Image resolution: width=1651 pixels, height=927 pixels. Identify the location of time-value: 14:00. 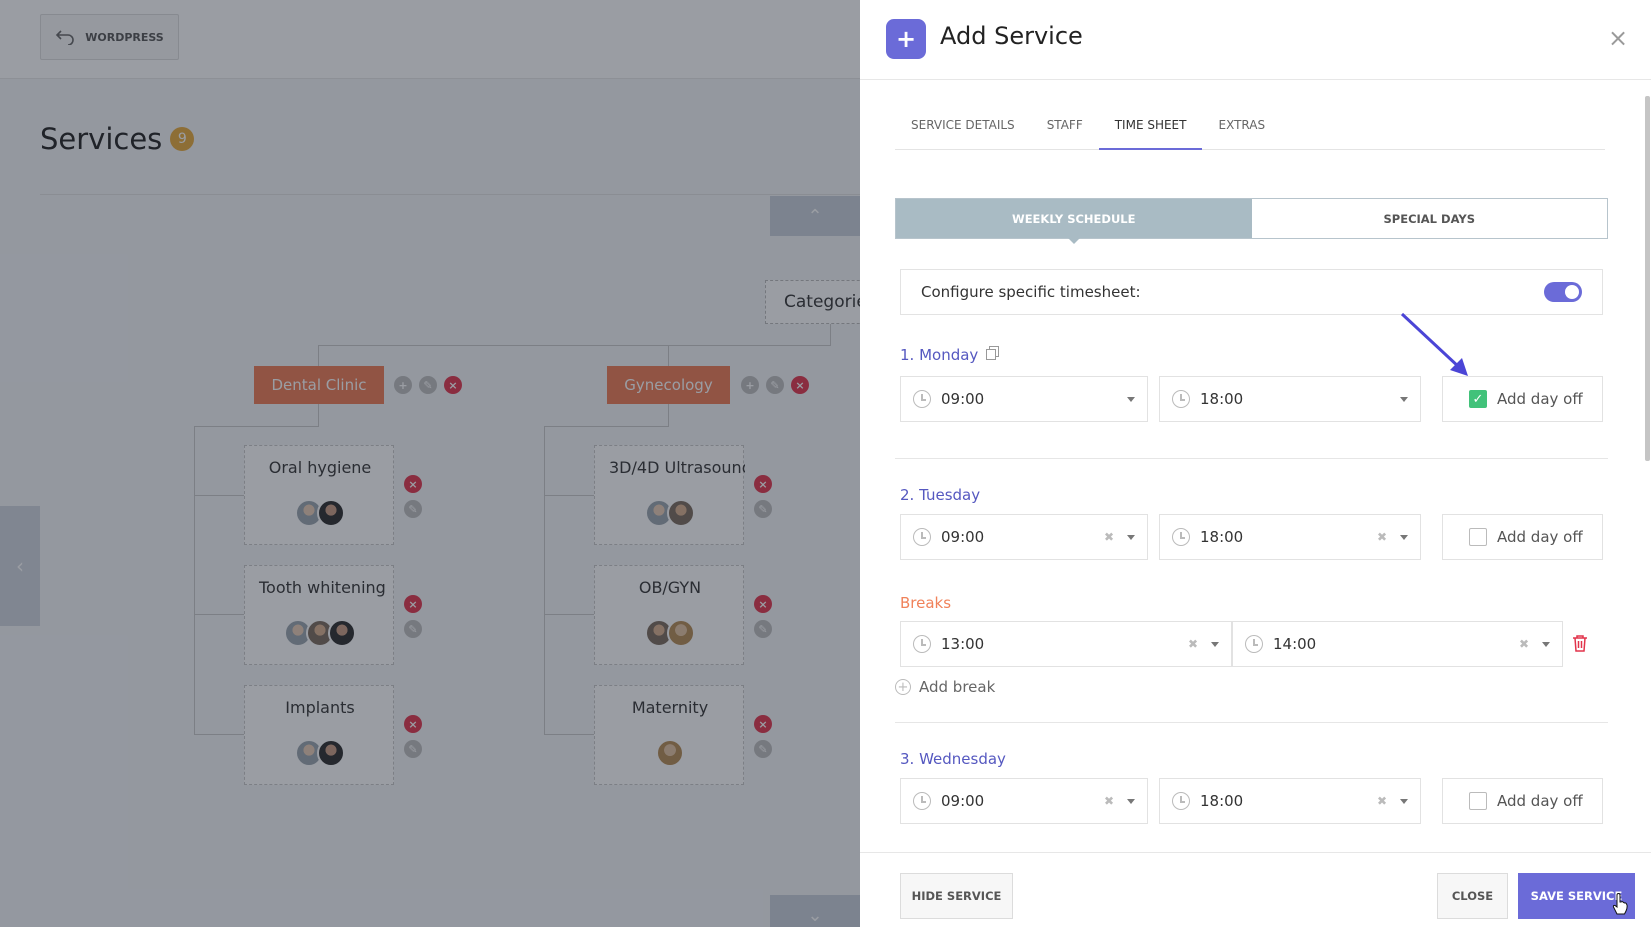
(1295, 644).